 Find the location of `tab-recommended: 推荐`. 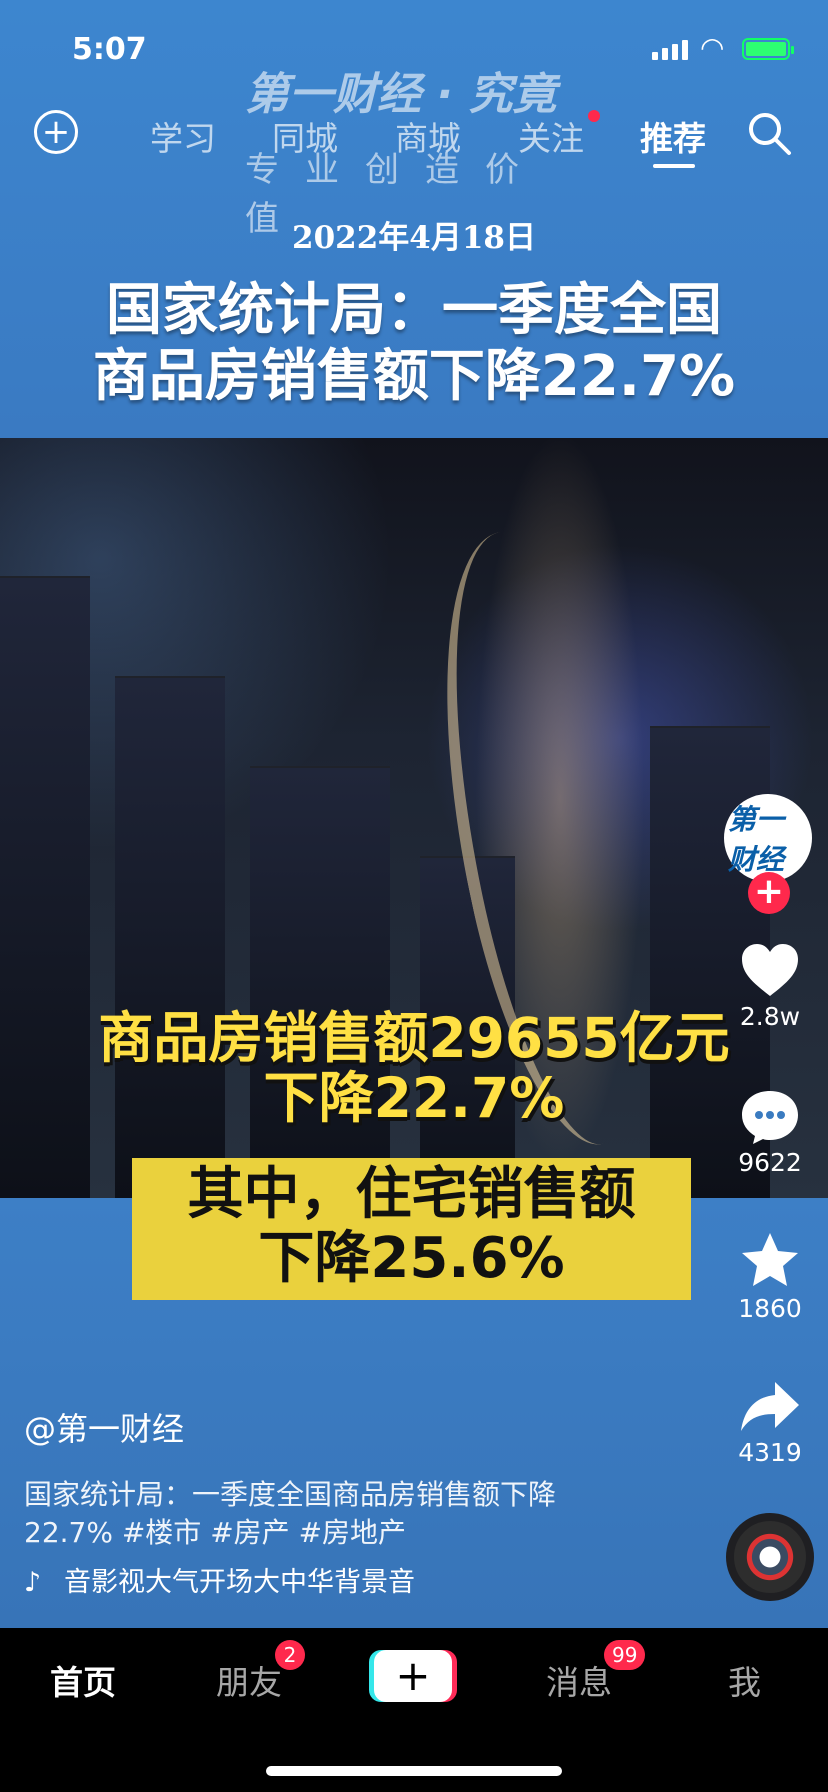

tab-recommended: 推荐 is located at coordinates (673, 136).